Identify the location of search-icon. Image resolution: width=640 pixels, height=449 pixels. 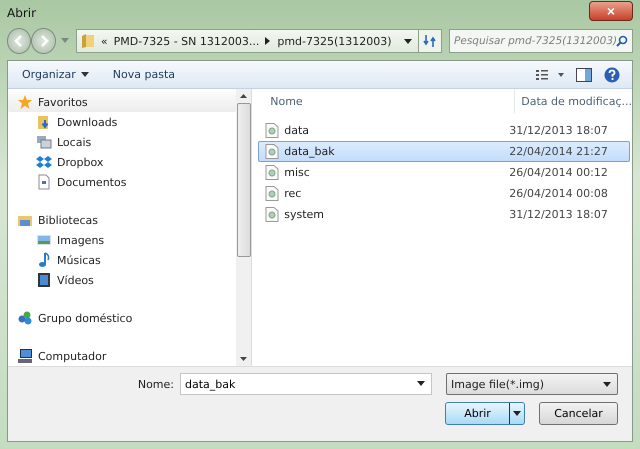
(622, 41).